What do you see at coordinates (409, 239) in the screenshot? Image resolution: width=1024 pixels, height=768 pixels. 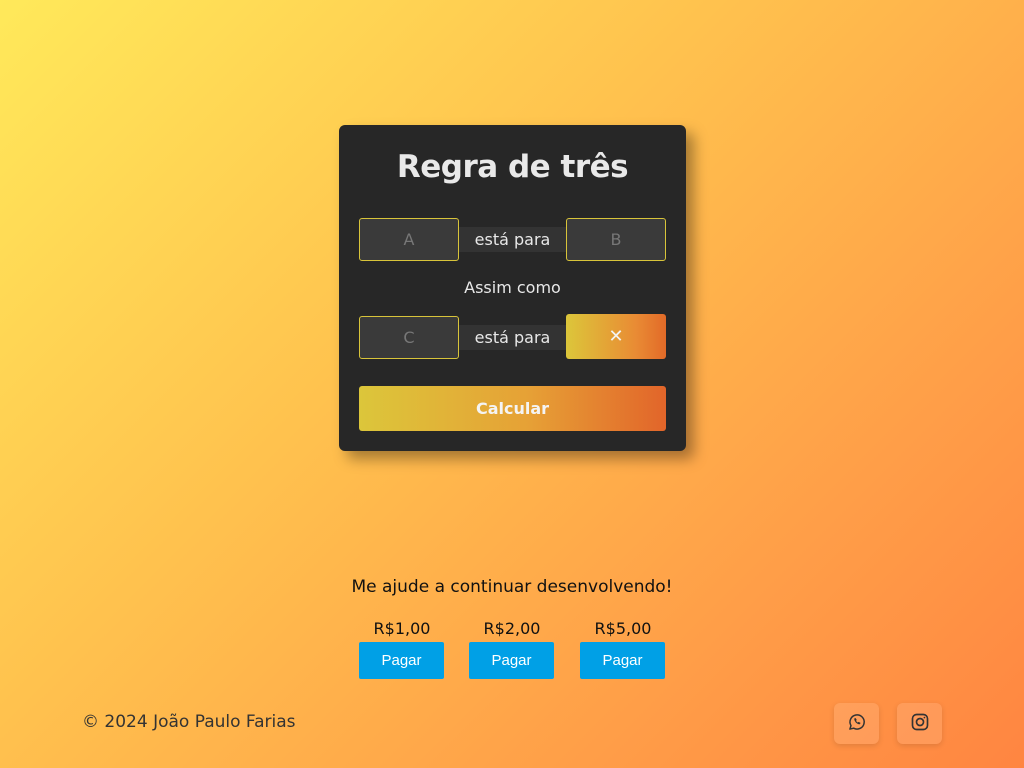 I see `field-a-input` at bounding box center [409, 239].